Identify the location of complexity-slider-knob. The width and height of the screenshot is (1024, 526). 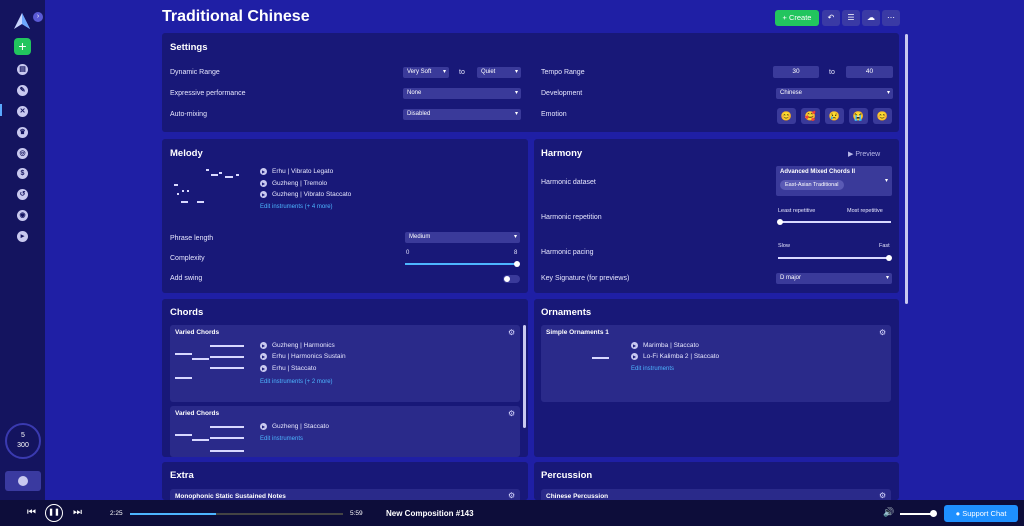
(517, 264).